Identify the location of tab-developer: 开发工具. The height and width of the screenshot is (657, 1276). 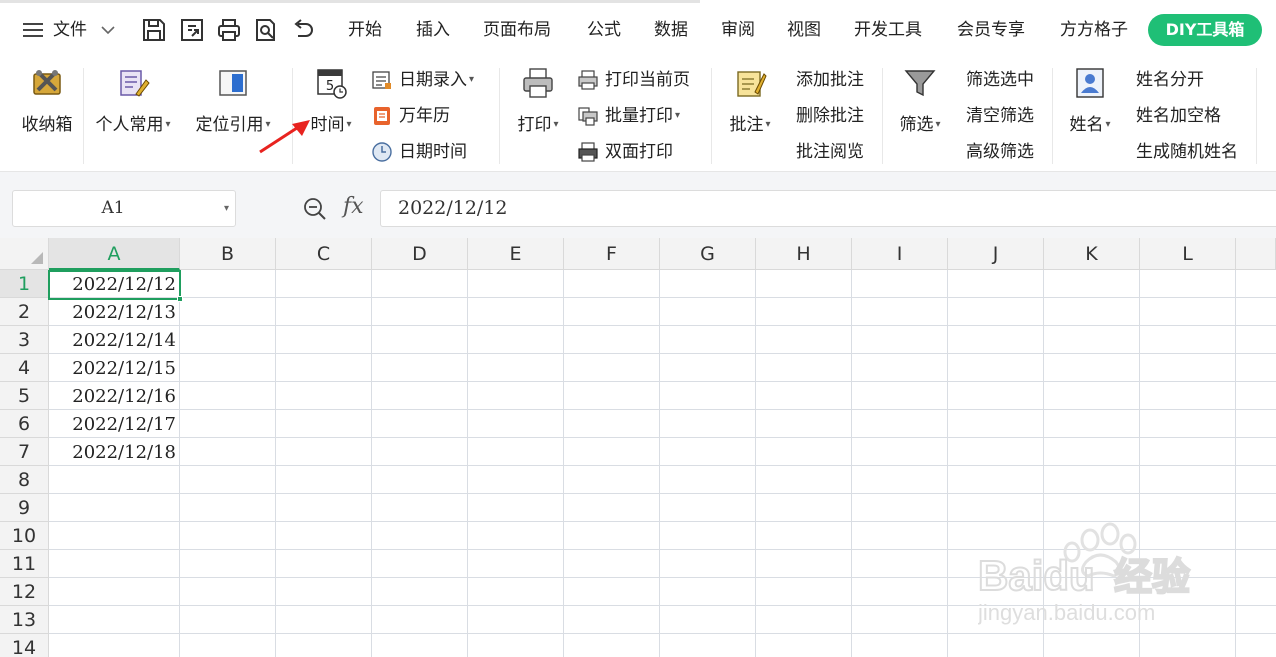
(888, 30).